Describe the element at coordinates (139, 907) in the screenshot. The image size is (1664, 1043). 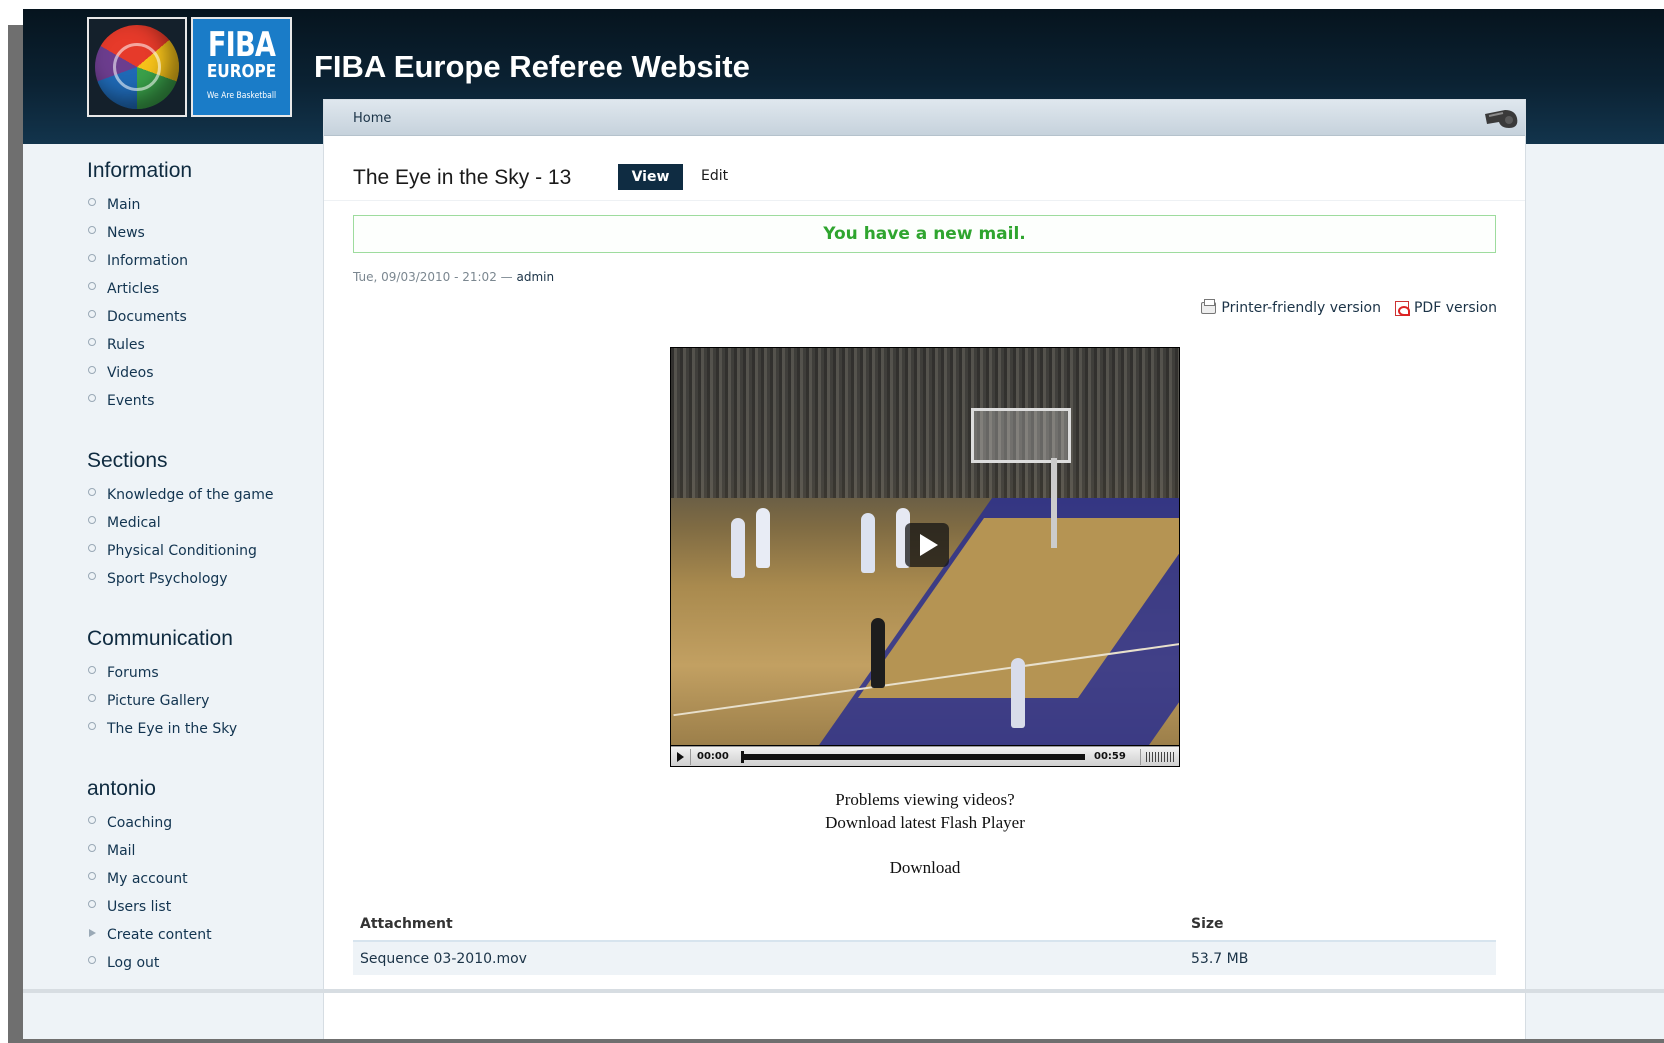
I see `sidebar-item-label: Users list` at that location.